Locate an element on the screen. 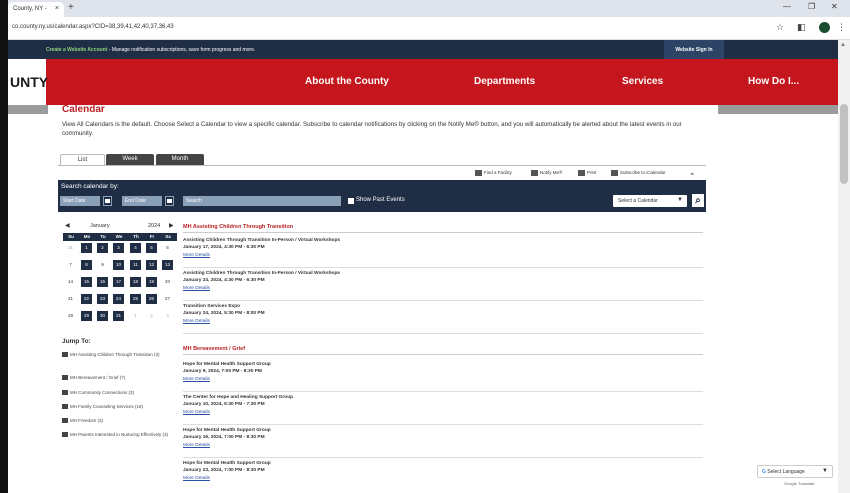 The image size is (850, 493). print-button: Print is located at coordinates (587, 173).